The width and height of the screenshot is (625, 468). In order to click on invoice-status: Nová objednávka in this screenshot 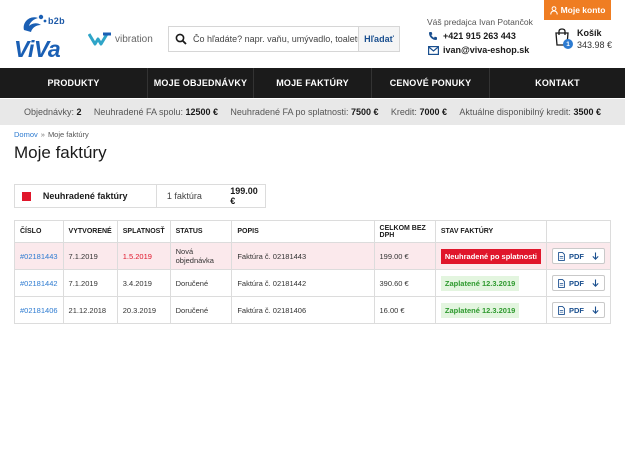, I will do `click(201, 256)`.